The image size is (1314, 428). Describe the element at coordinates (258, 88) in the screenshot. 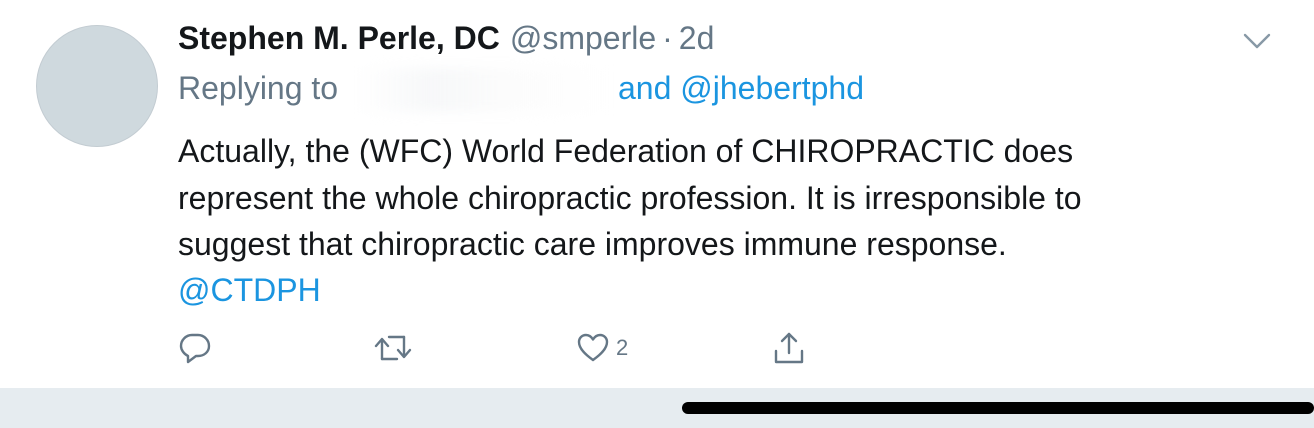

I see `replying-to-label: Replying to` at that location.